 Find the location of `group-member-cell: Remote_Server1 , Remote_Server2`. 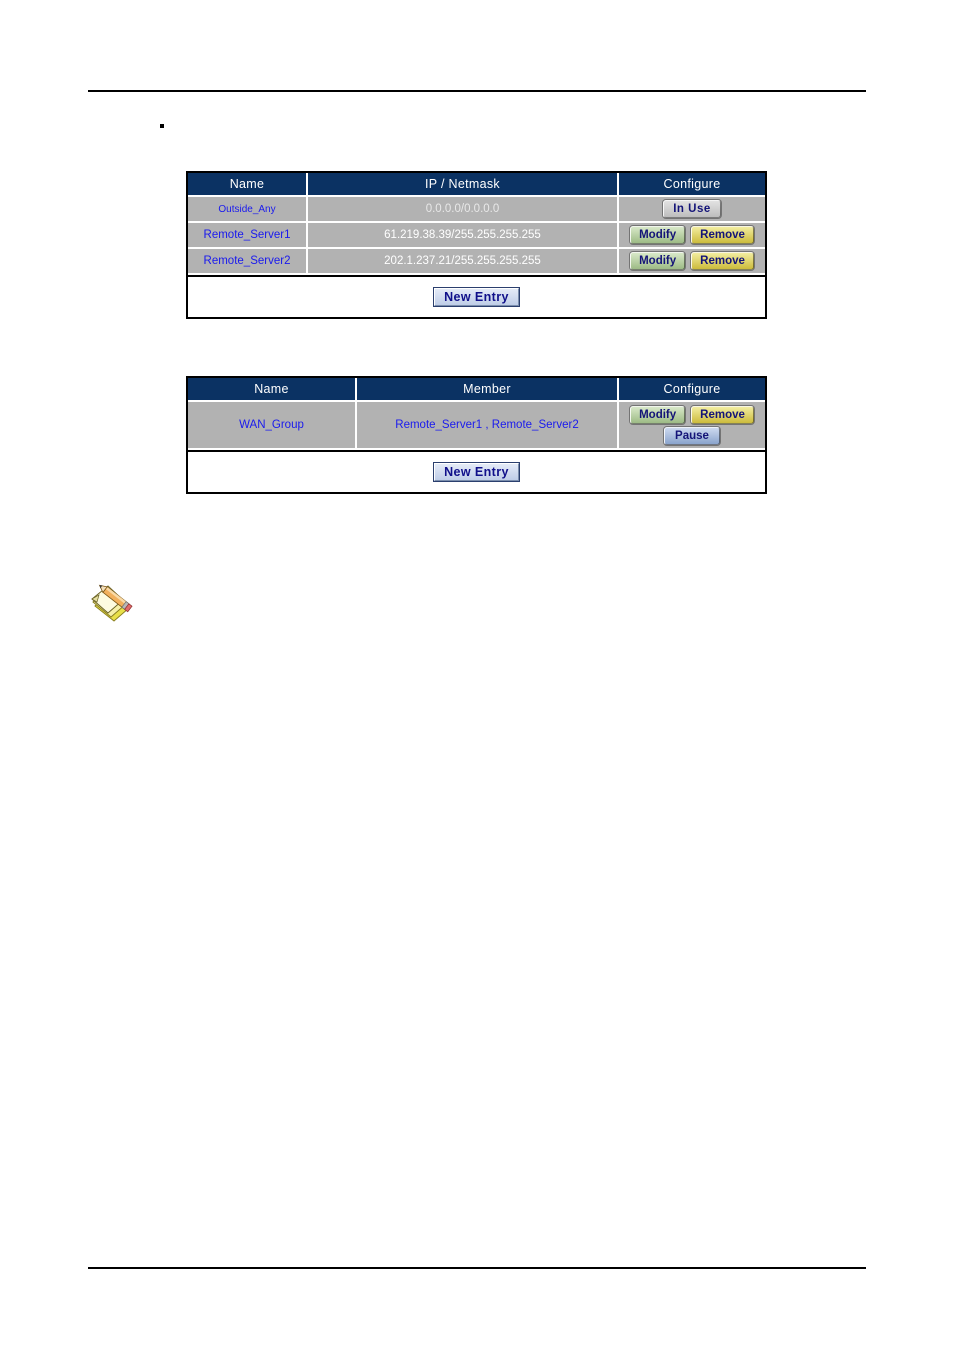

group-member-cell: Remote_Server1 , Remote_Server2 is located at coordinates (488, 425).